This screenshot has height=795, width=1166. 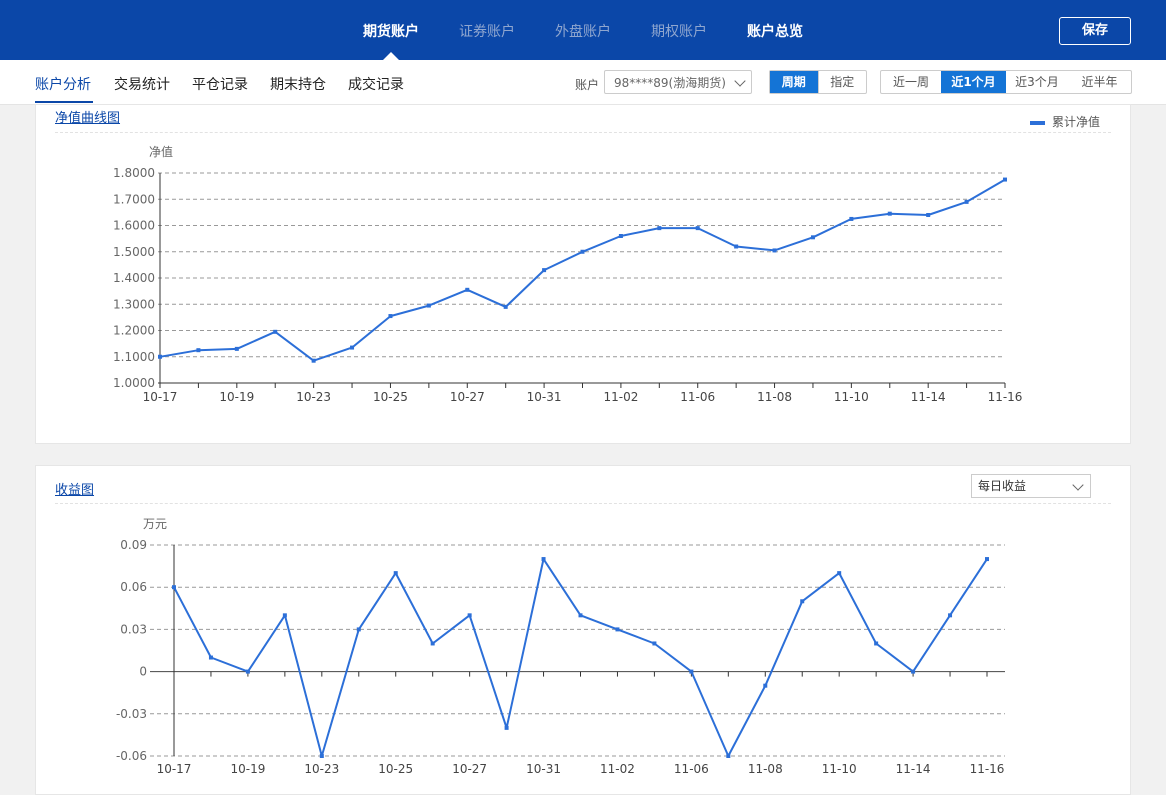 I want to click on tab-foreign-account: 外盘账户, so click(x=583, y=31).